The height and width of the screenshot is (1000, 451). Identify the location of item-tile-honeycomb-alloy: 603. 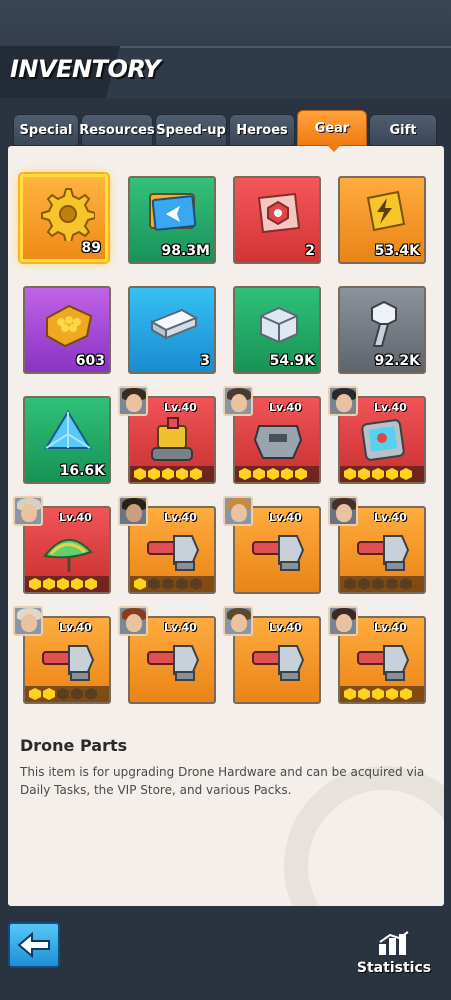
(67, 330).